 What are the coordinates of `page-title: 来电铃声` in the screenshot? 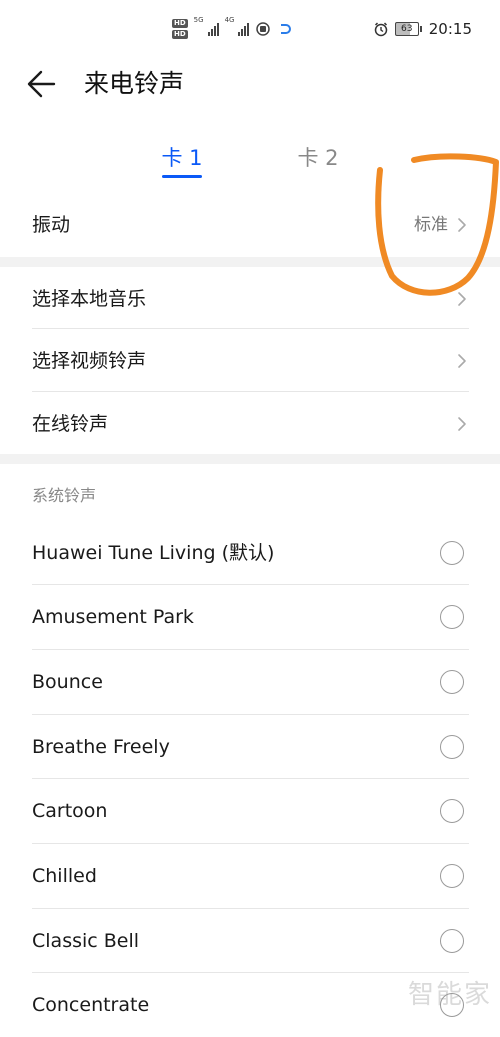 It's located at (134, 83).